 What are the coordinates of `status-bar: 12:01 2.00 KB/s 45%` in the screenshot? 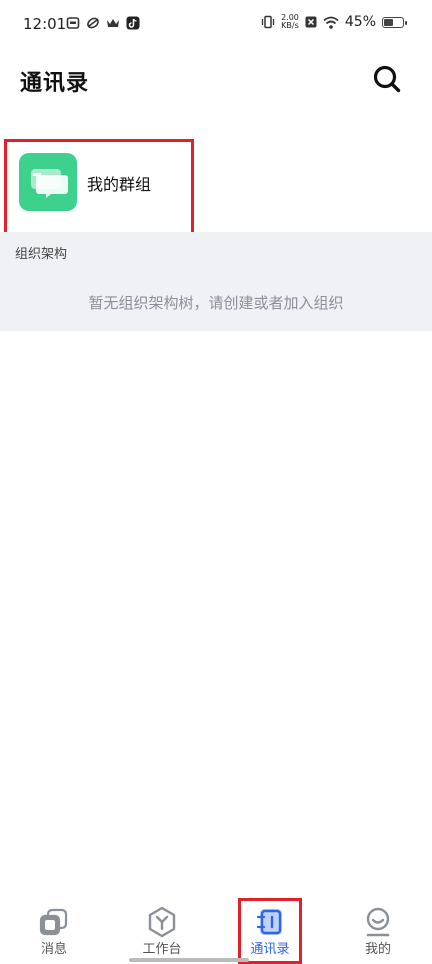 It's located at (216, 26).